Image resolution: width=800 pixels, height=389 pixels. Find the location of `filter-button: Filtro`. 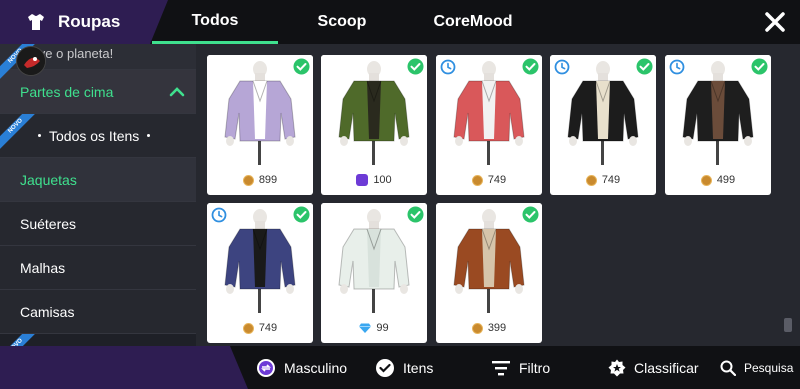

filter-button: Filtro is located at coordinates (520, 367).